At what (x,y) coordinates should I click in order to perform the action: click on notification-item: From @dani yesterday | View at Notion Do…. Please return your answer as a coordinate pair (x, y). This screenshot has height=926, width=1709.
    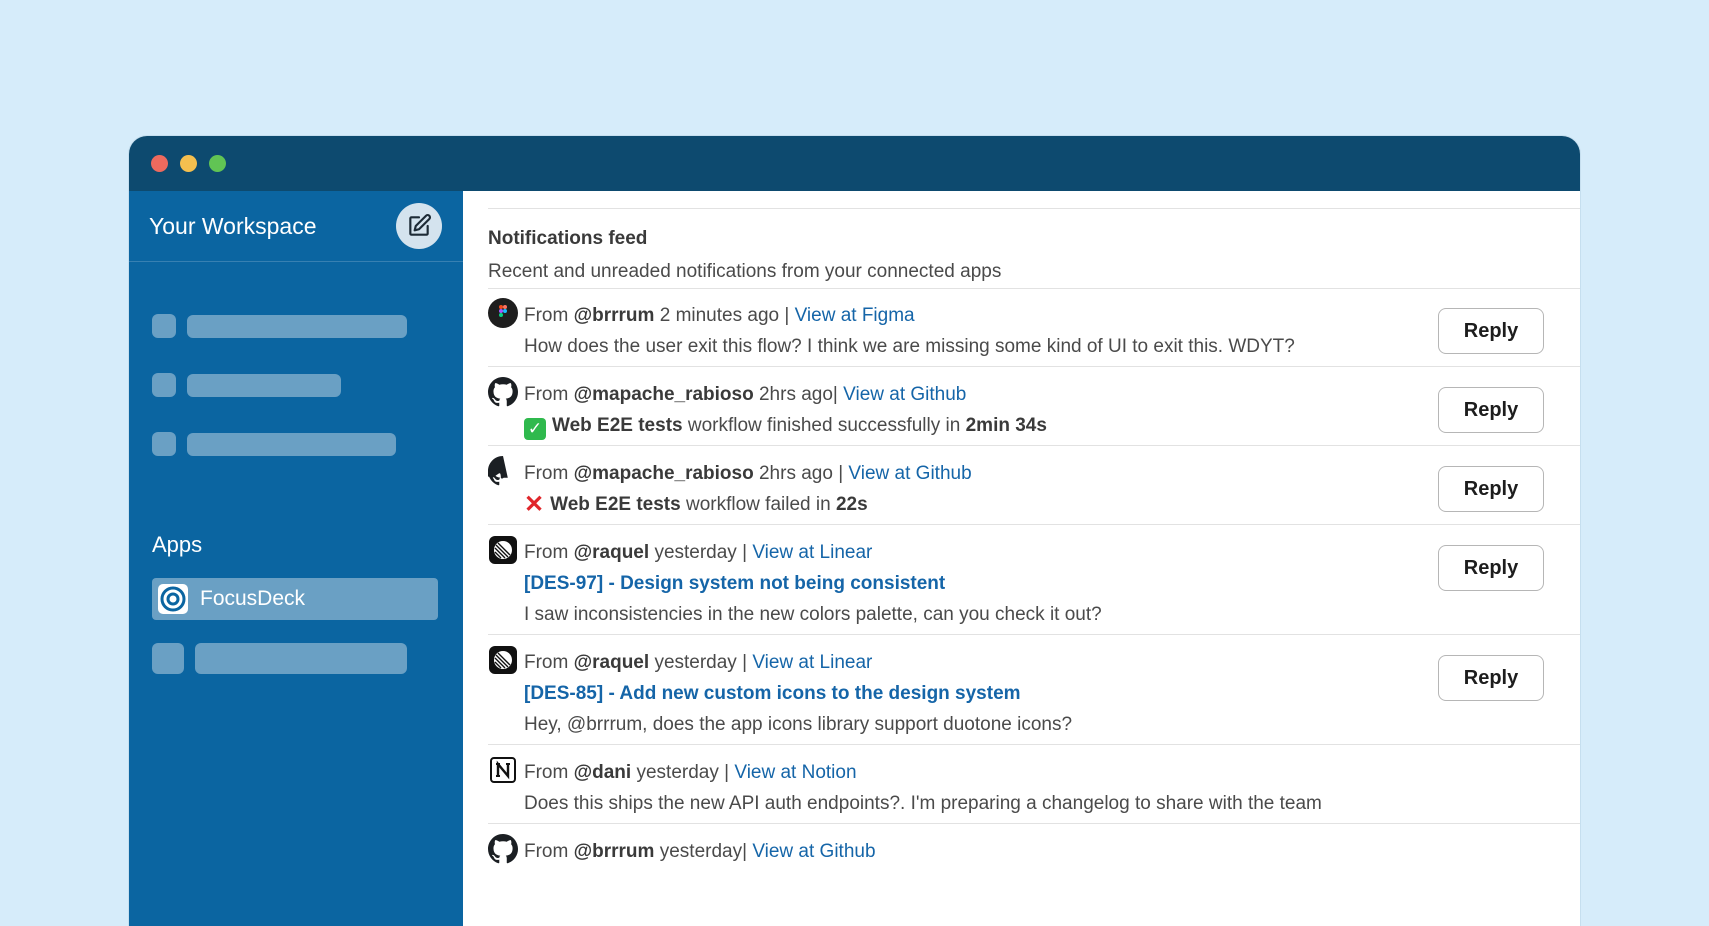
    Looking at the image, I should click on (1034, 784).